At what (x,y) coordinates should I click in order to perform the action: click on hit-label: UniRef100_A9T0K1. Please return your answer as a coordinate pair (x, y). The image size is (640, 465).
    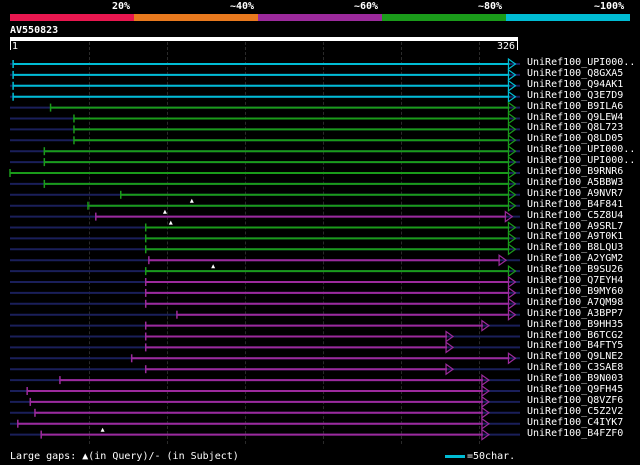
    Looking at the image, I should click on (575, 236).